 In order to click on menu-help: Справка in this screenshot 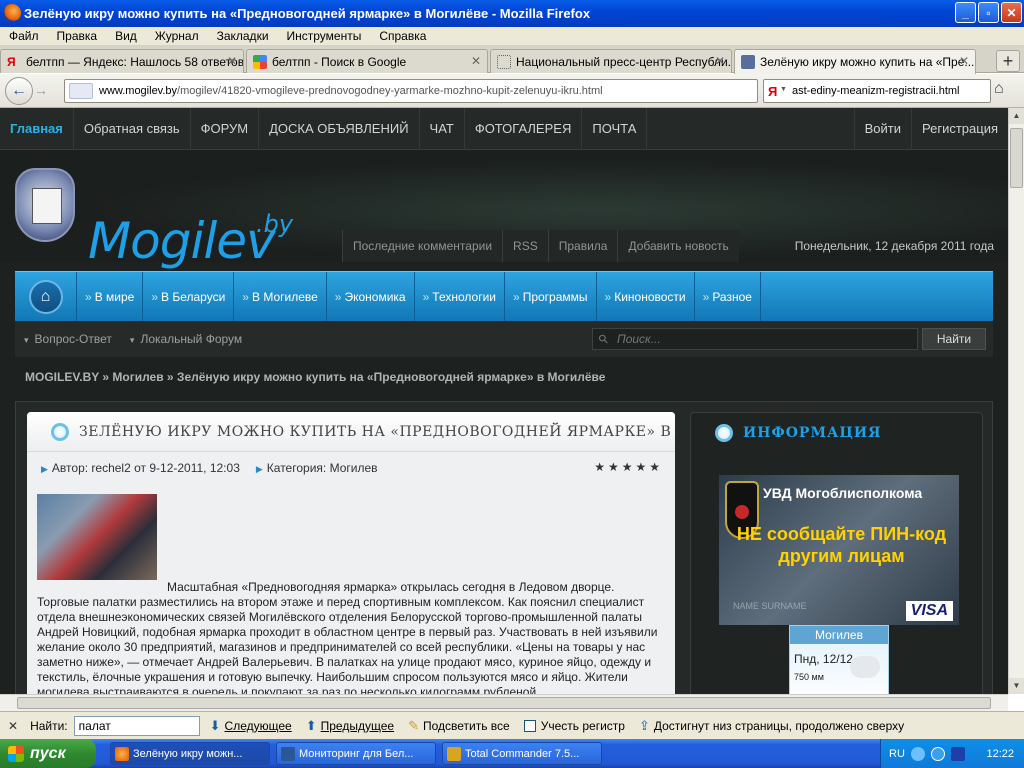, I will do `click(402, 36)`.